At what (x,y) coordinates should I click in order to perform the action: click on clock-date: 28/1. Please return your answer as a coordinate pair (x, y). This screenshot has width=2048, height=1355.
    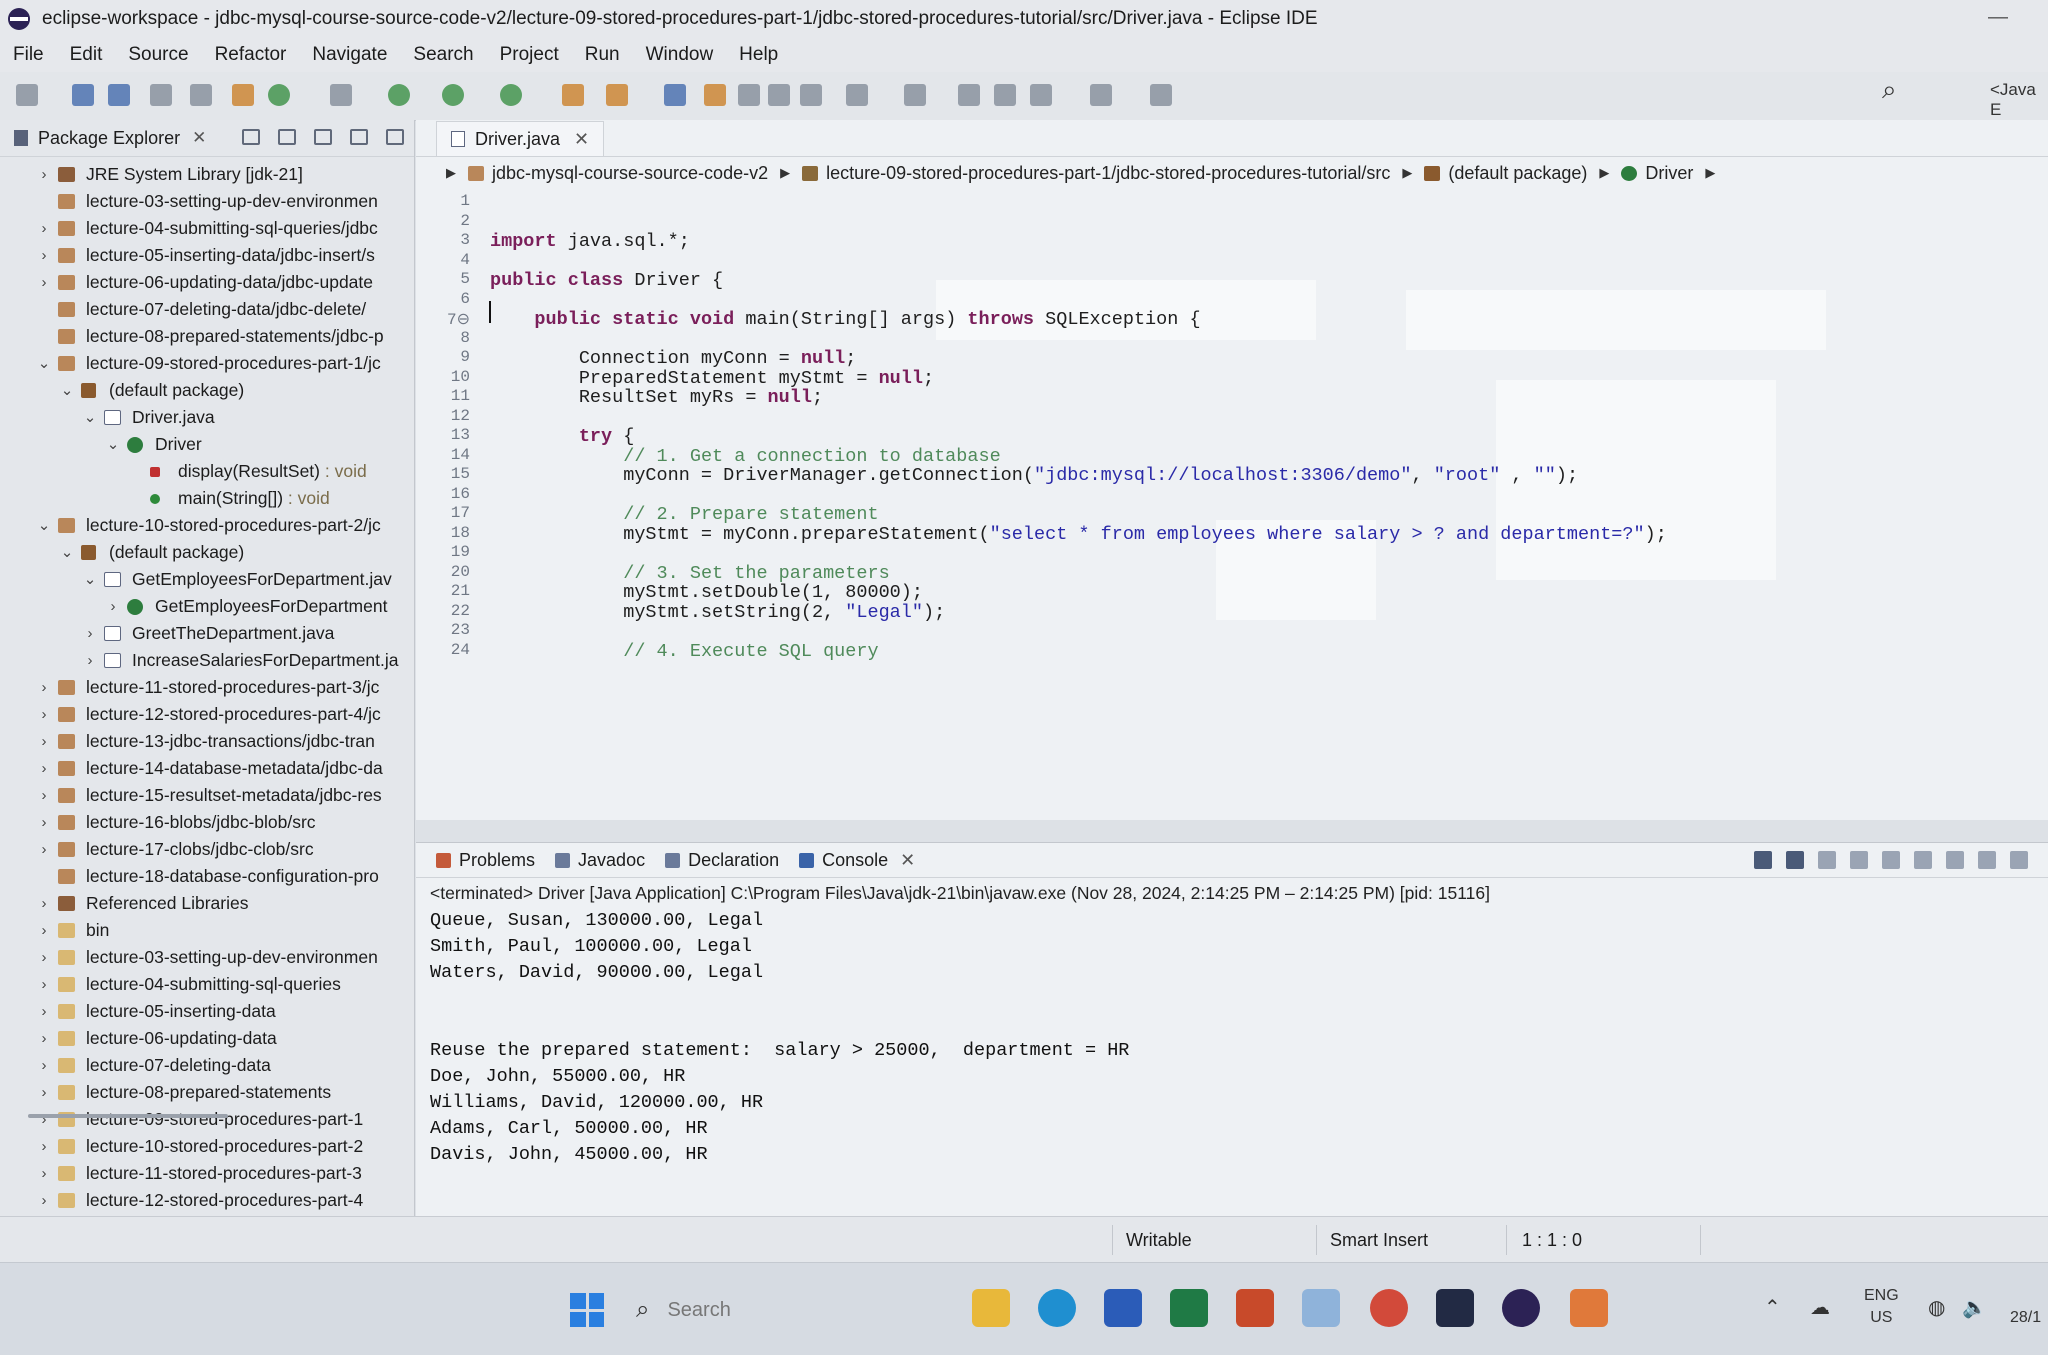
    Looking at the image, I should click on (2025, 1318).